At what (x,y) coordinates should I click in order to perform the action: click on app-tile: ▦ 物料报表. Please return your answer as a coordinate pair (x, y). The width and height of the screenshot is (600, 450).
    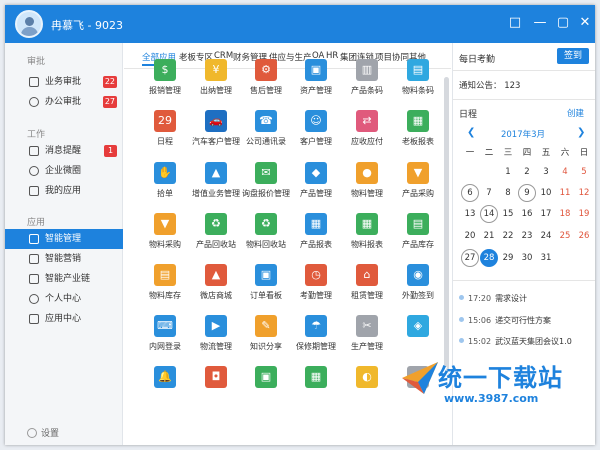
    Looking at the image, I should click on (367, 234).